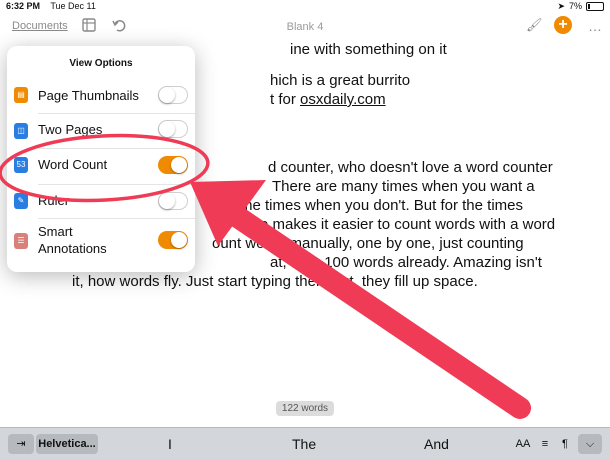  Describe the element at coordinates (561, 5) in the screenshot. I see `location-icon: ➤` at that location.